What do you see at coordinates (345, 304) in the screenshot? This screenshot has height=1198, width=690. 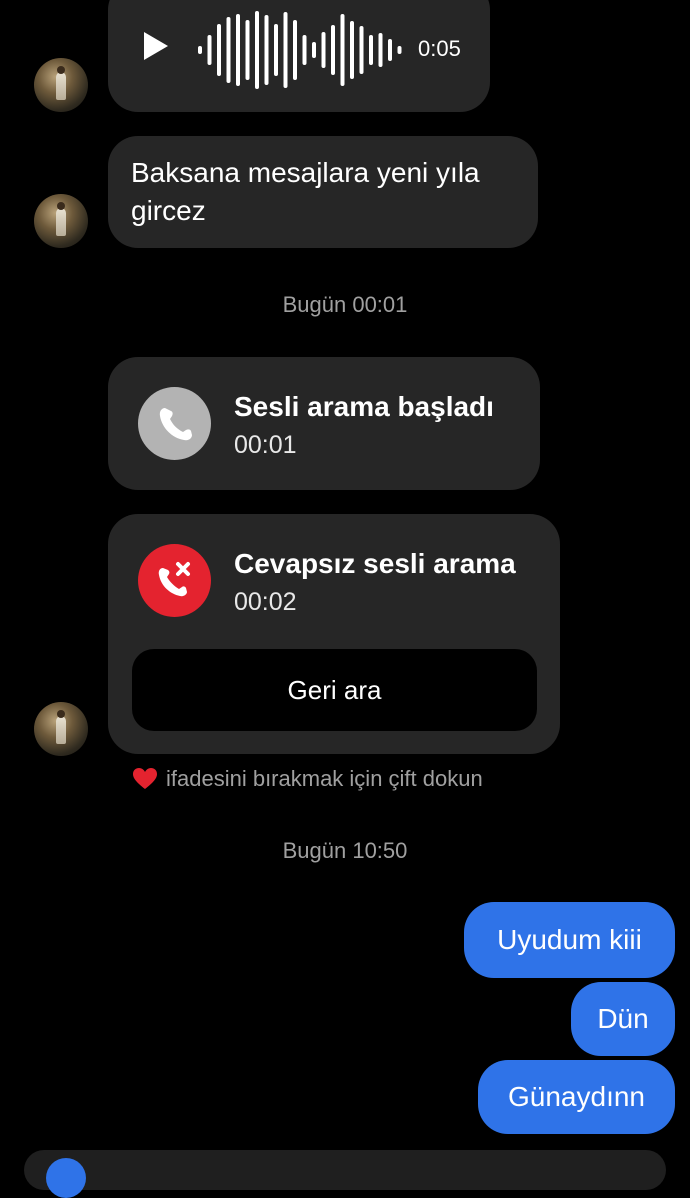 I see `timestamp-divider: Bugün 00:01` at bounding box center [345, 304].